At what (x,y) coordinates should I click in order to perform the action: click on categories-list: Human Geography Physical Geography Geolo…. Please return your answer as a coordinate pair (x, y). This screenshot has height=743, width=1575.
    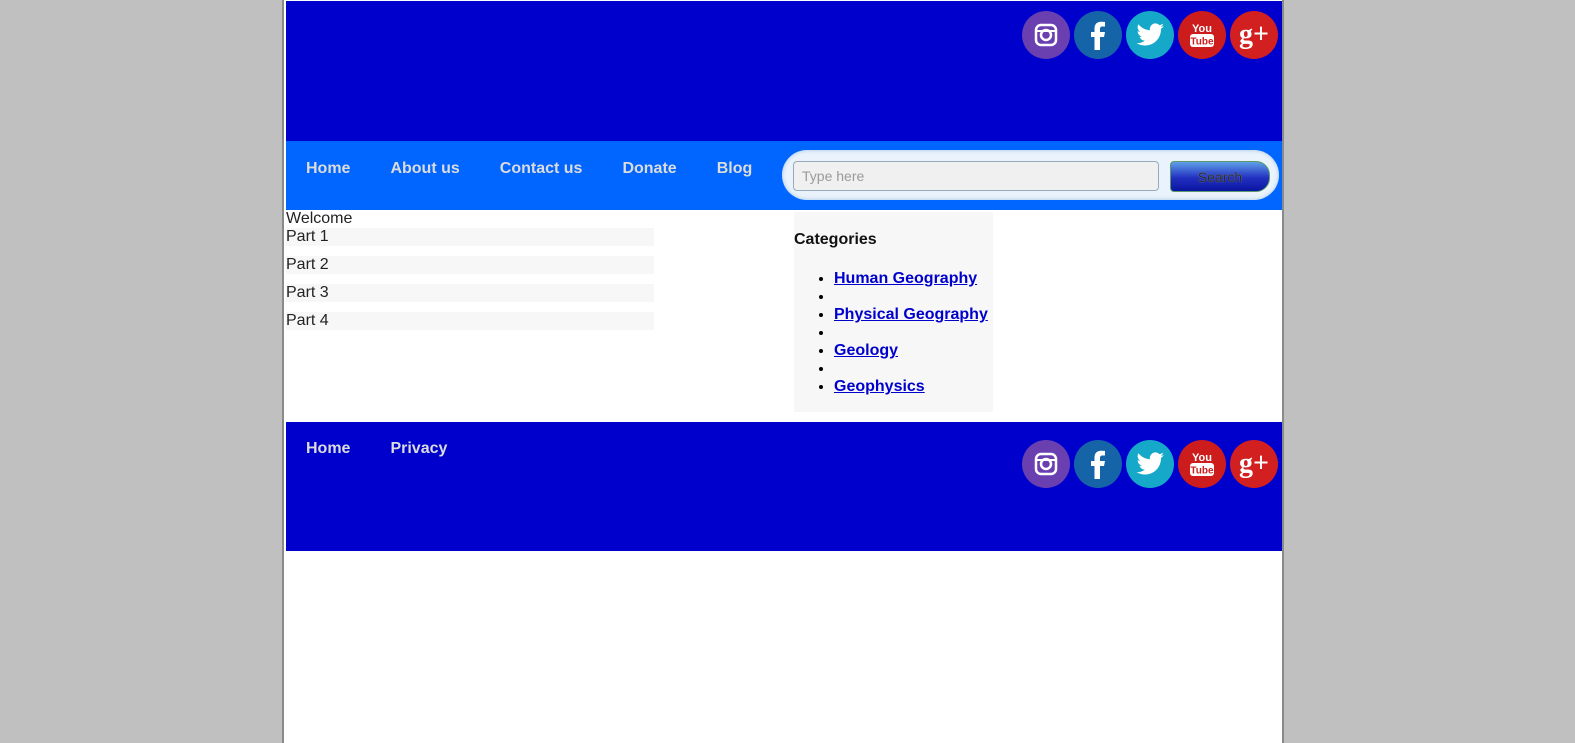
    Looking at the image, I should click on (891, 333).